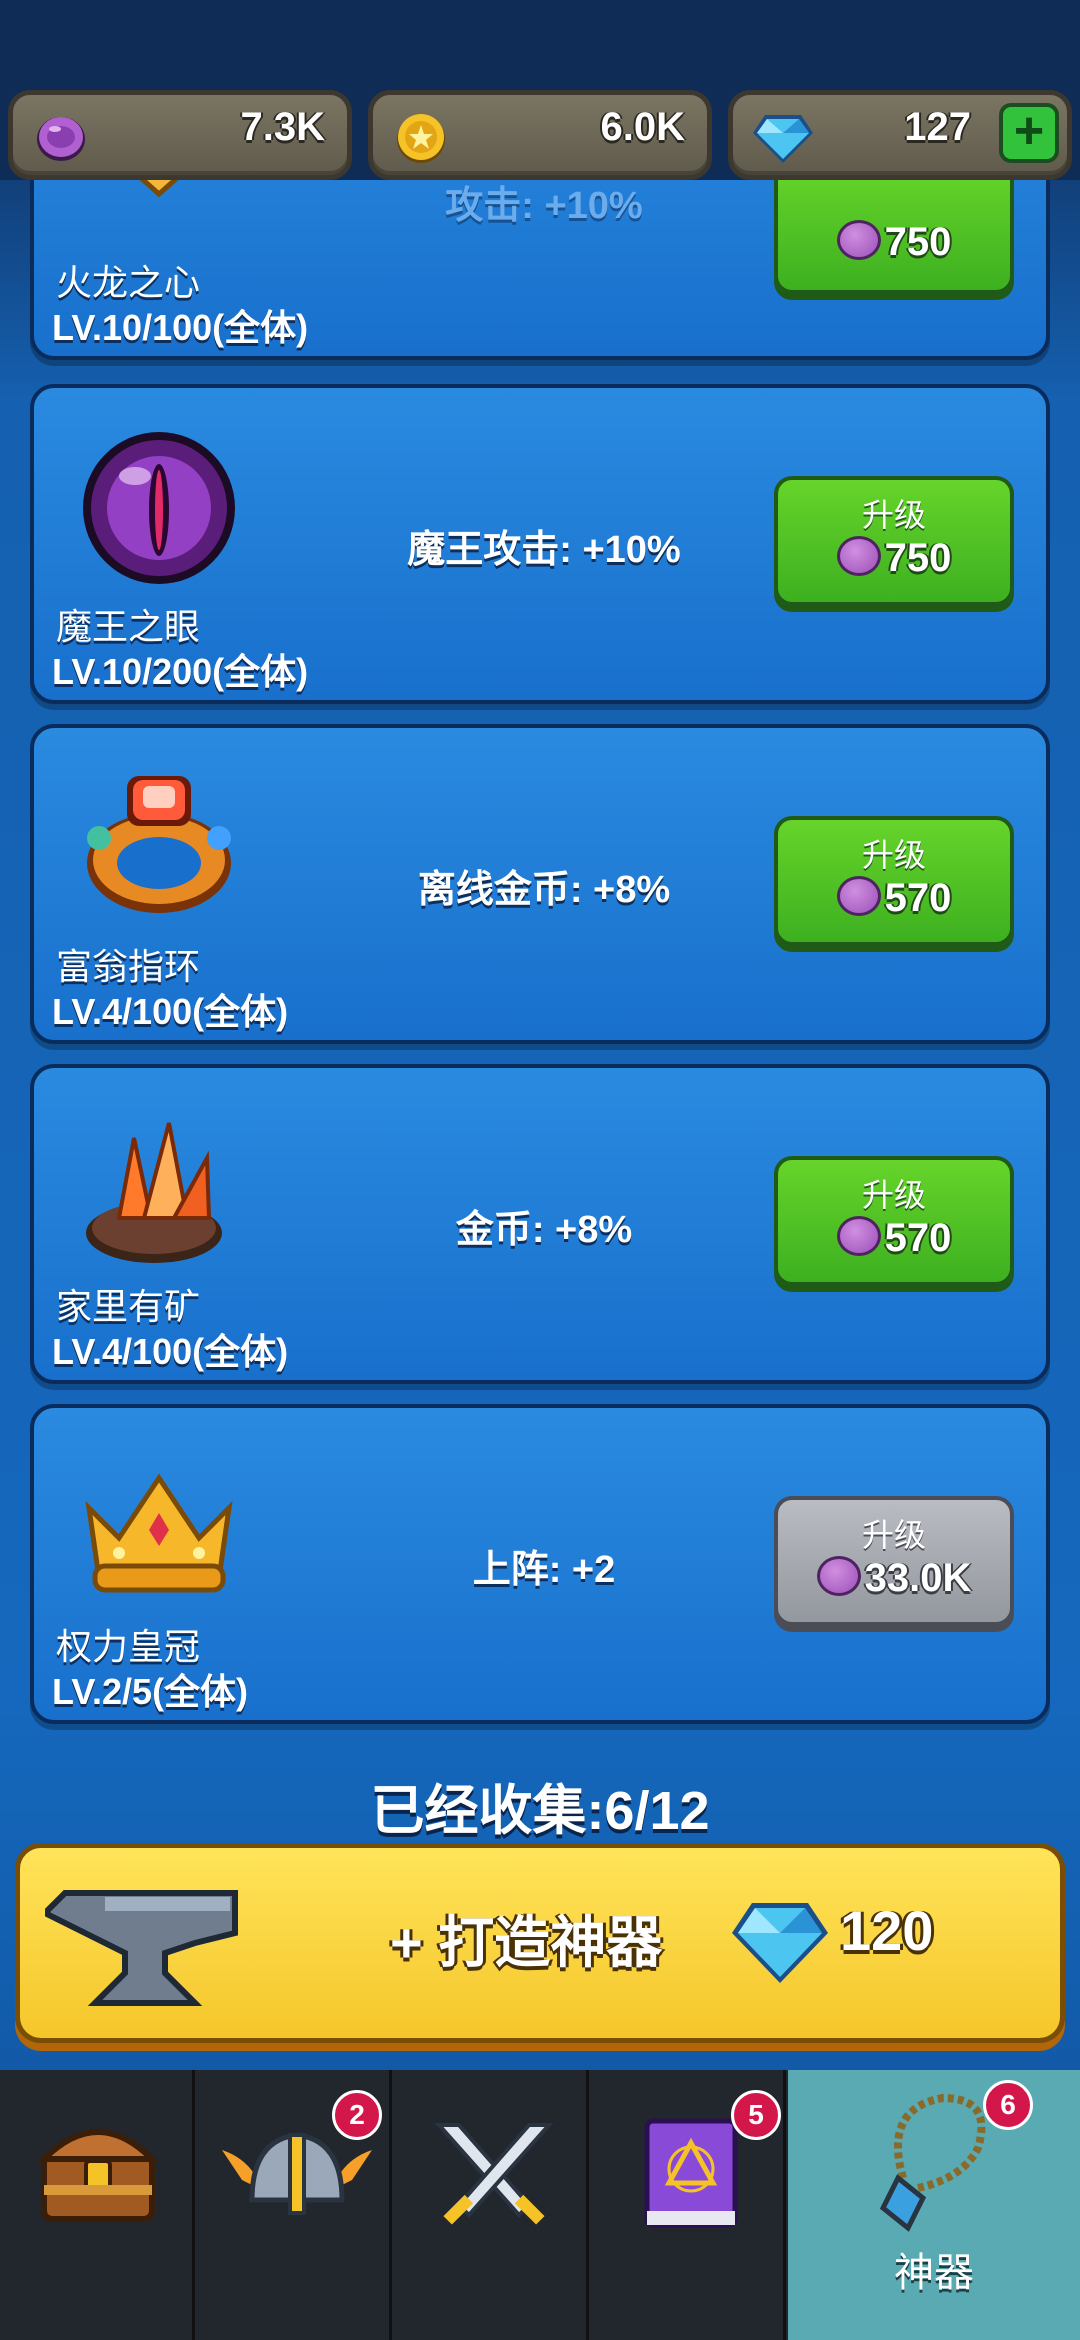 The image size is (1080, 2340). I want to click on diamond-amount: 127, so click(937, 127).